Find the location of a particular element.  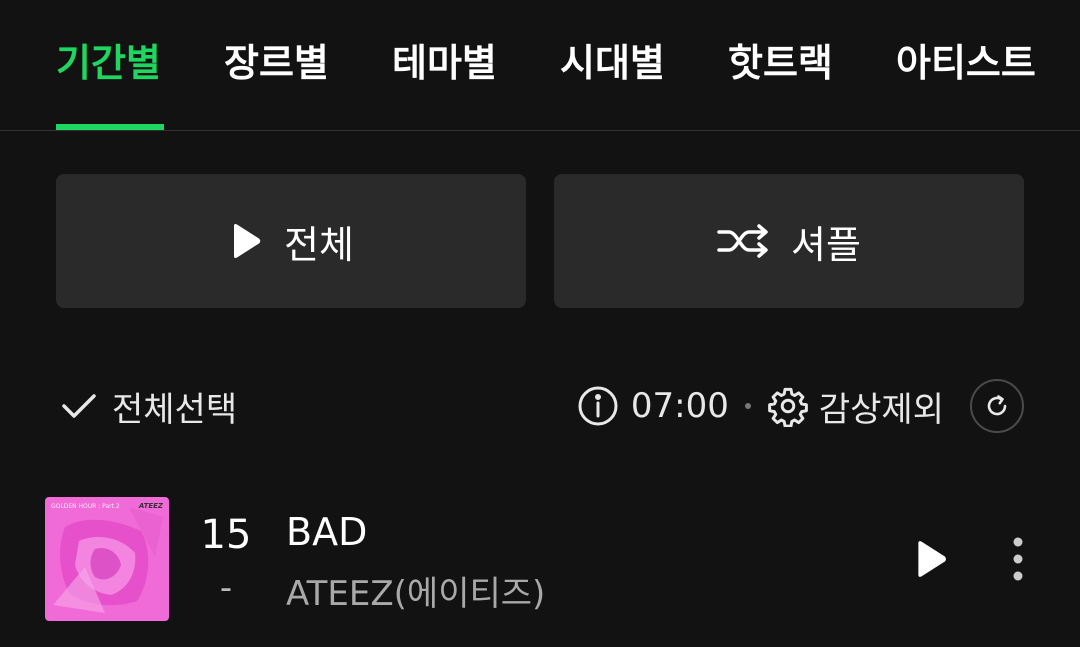

tab-theme: 테마별 is located at coordinates (444, 63).